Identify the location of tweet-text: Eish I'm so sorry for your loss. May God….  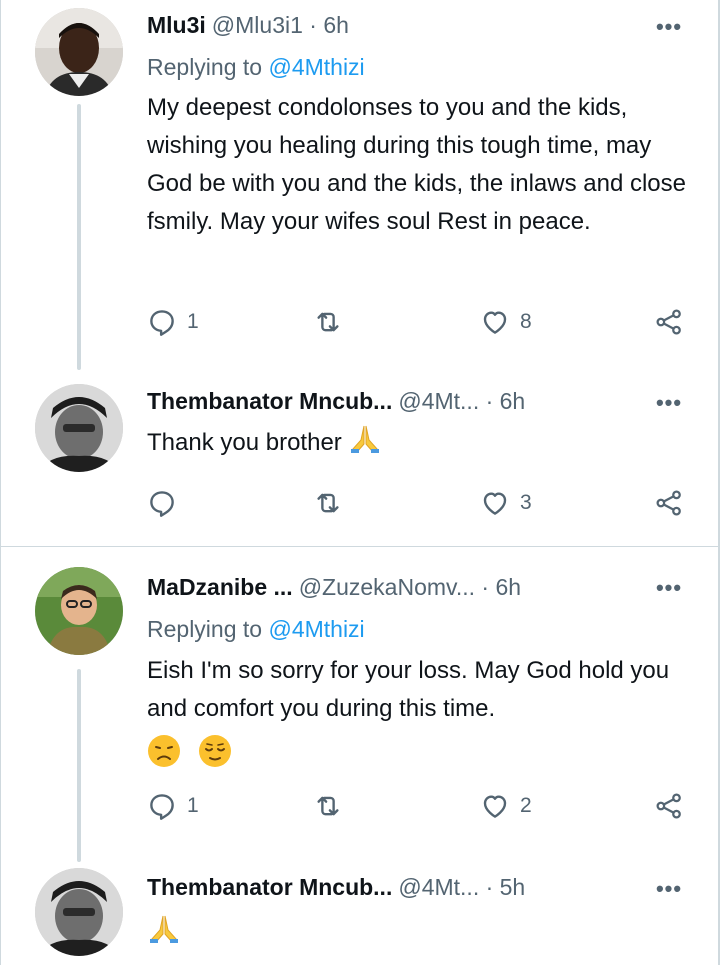
(419, 713).